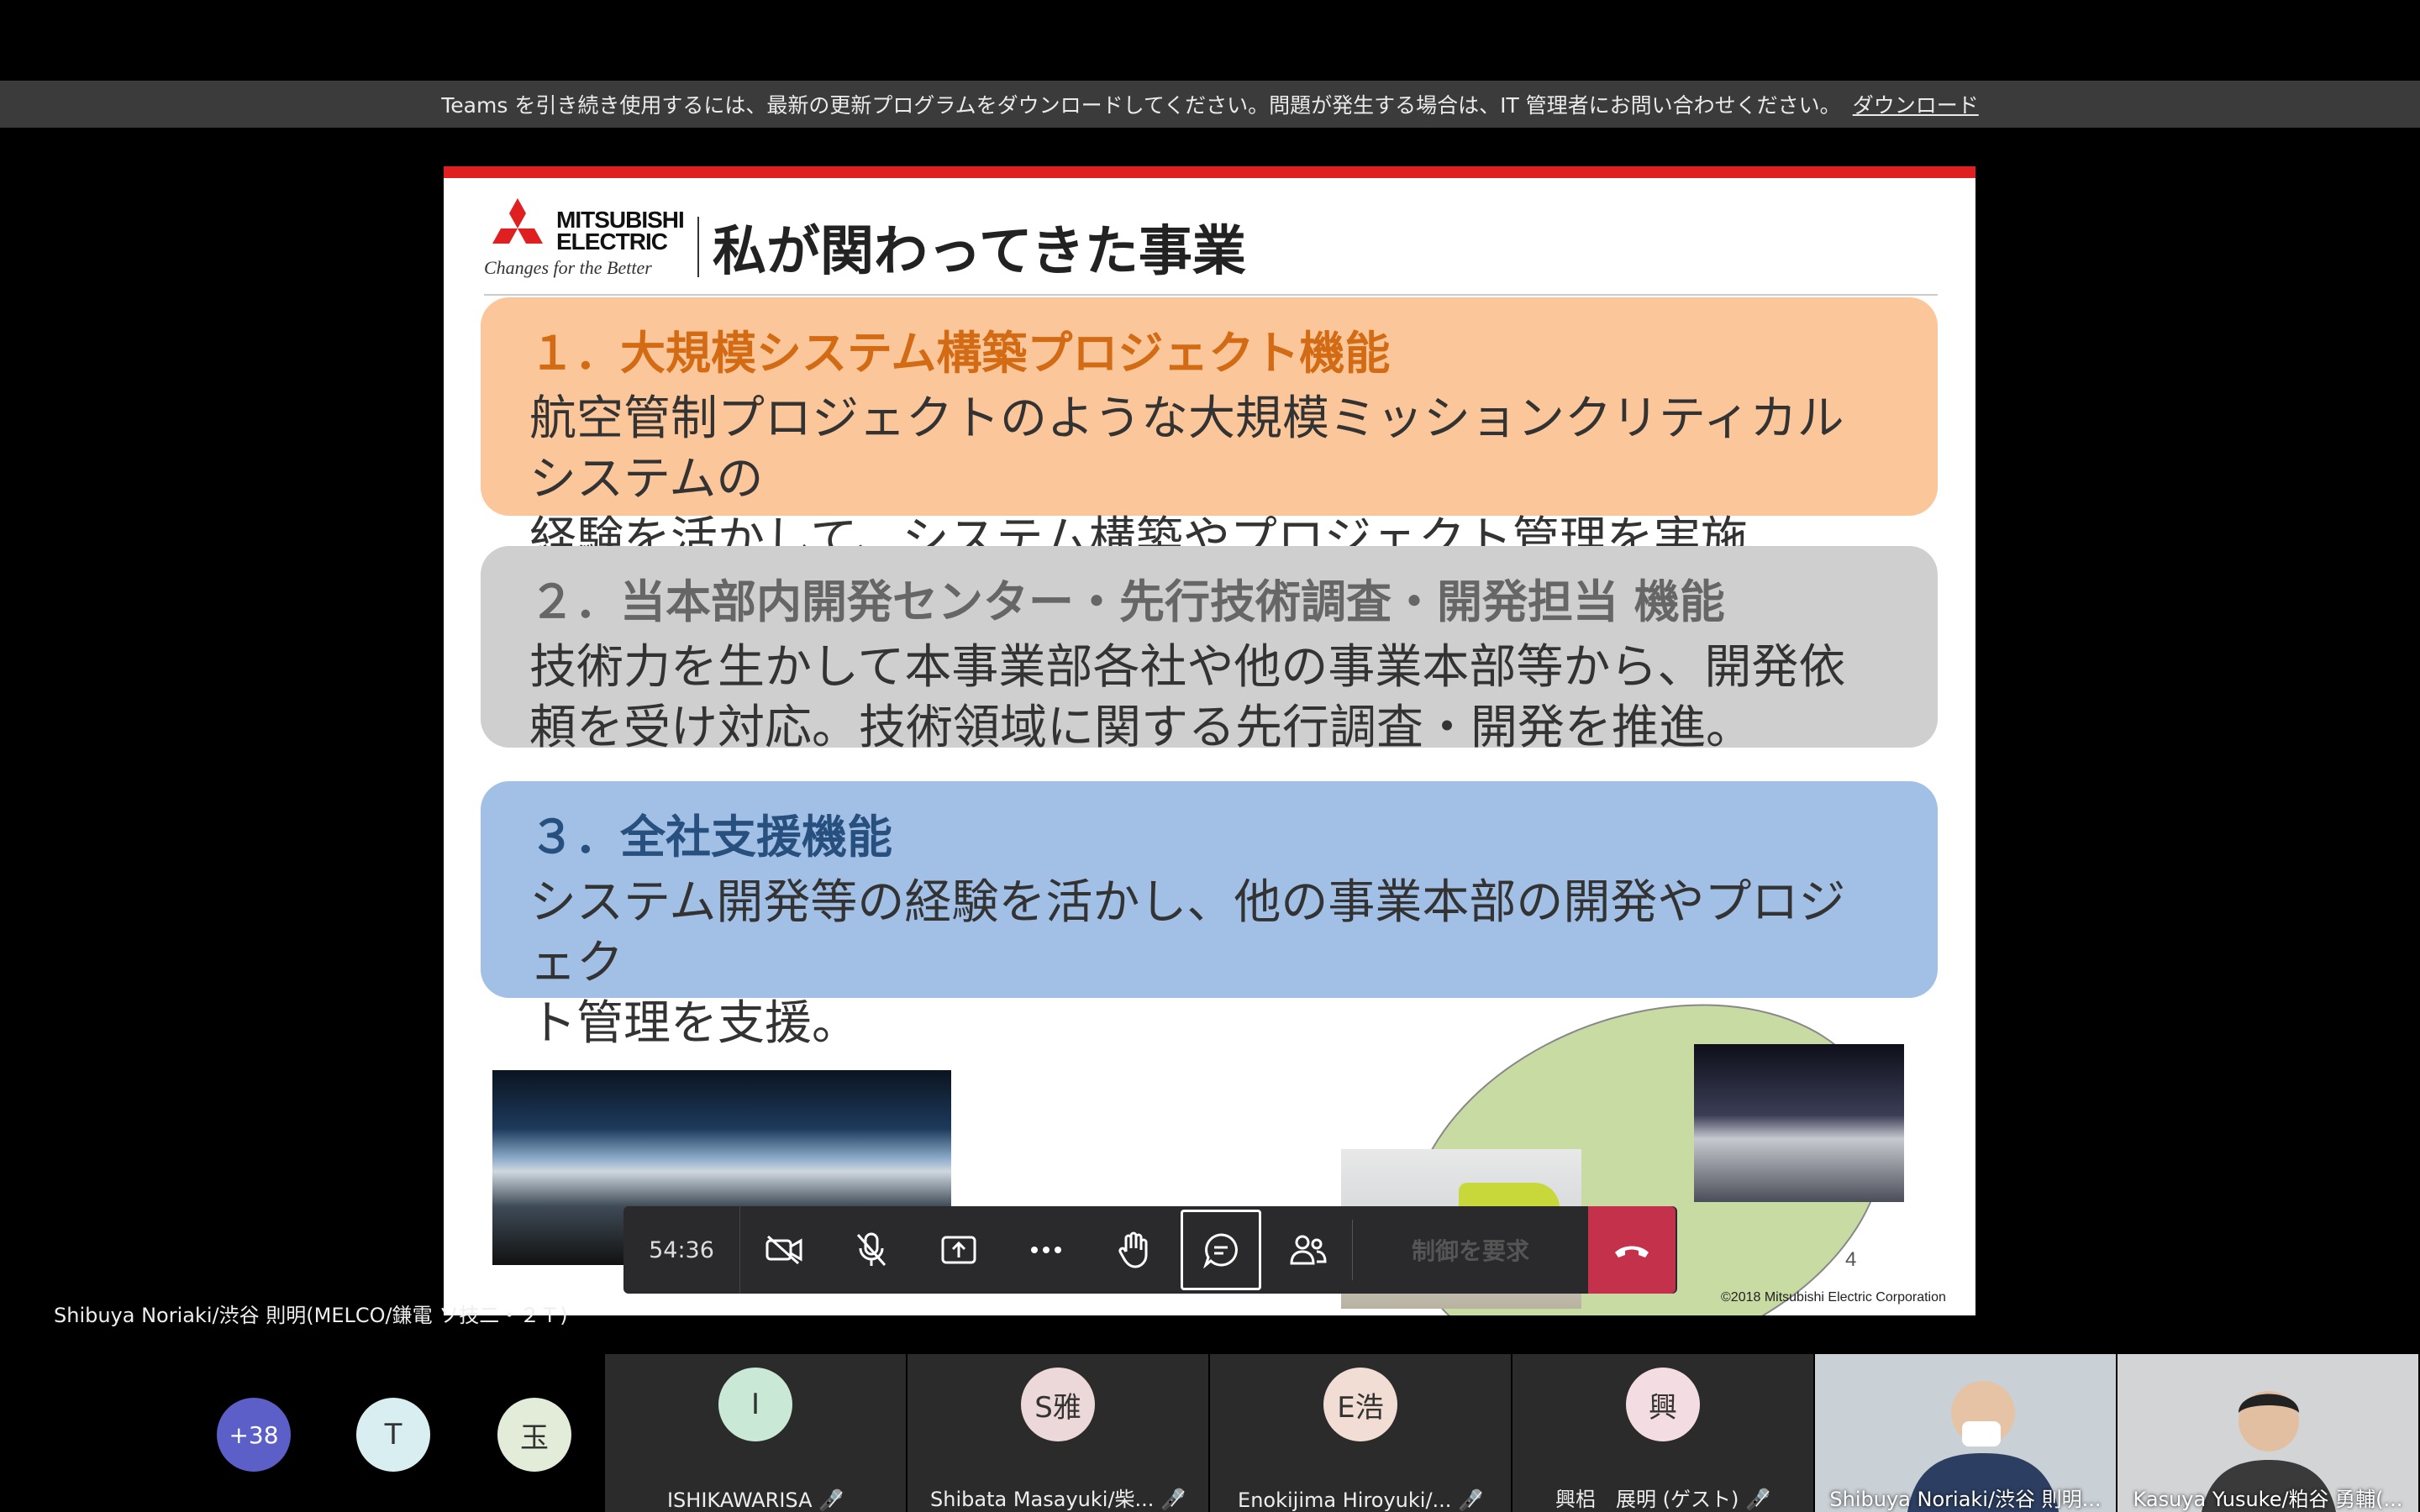  I want to click on section-heading: ２．当本部内開発センター・先行技術調査・開発担当 機能, so click(1127, 601).